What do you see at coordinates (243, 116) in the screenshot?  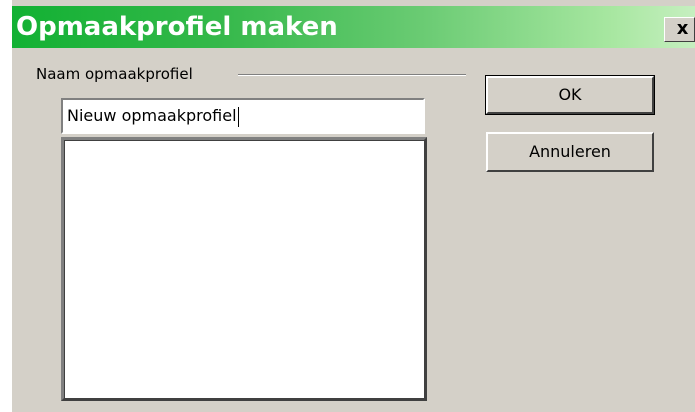 I see `style-name-input: Nieuw opmaakprofiel` at bounding box center [243, 116].